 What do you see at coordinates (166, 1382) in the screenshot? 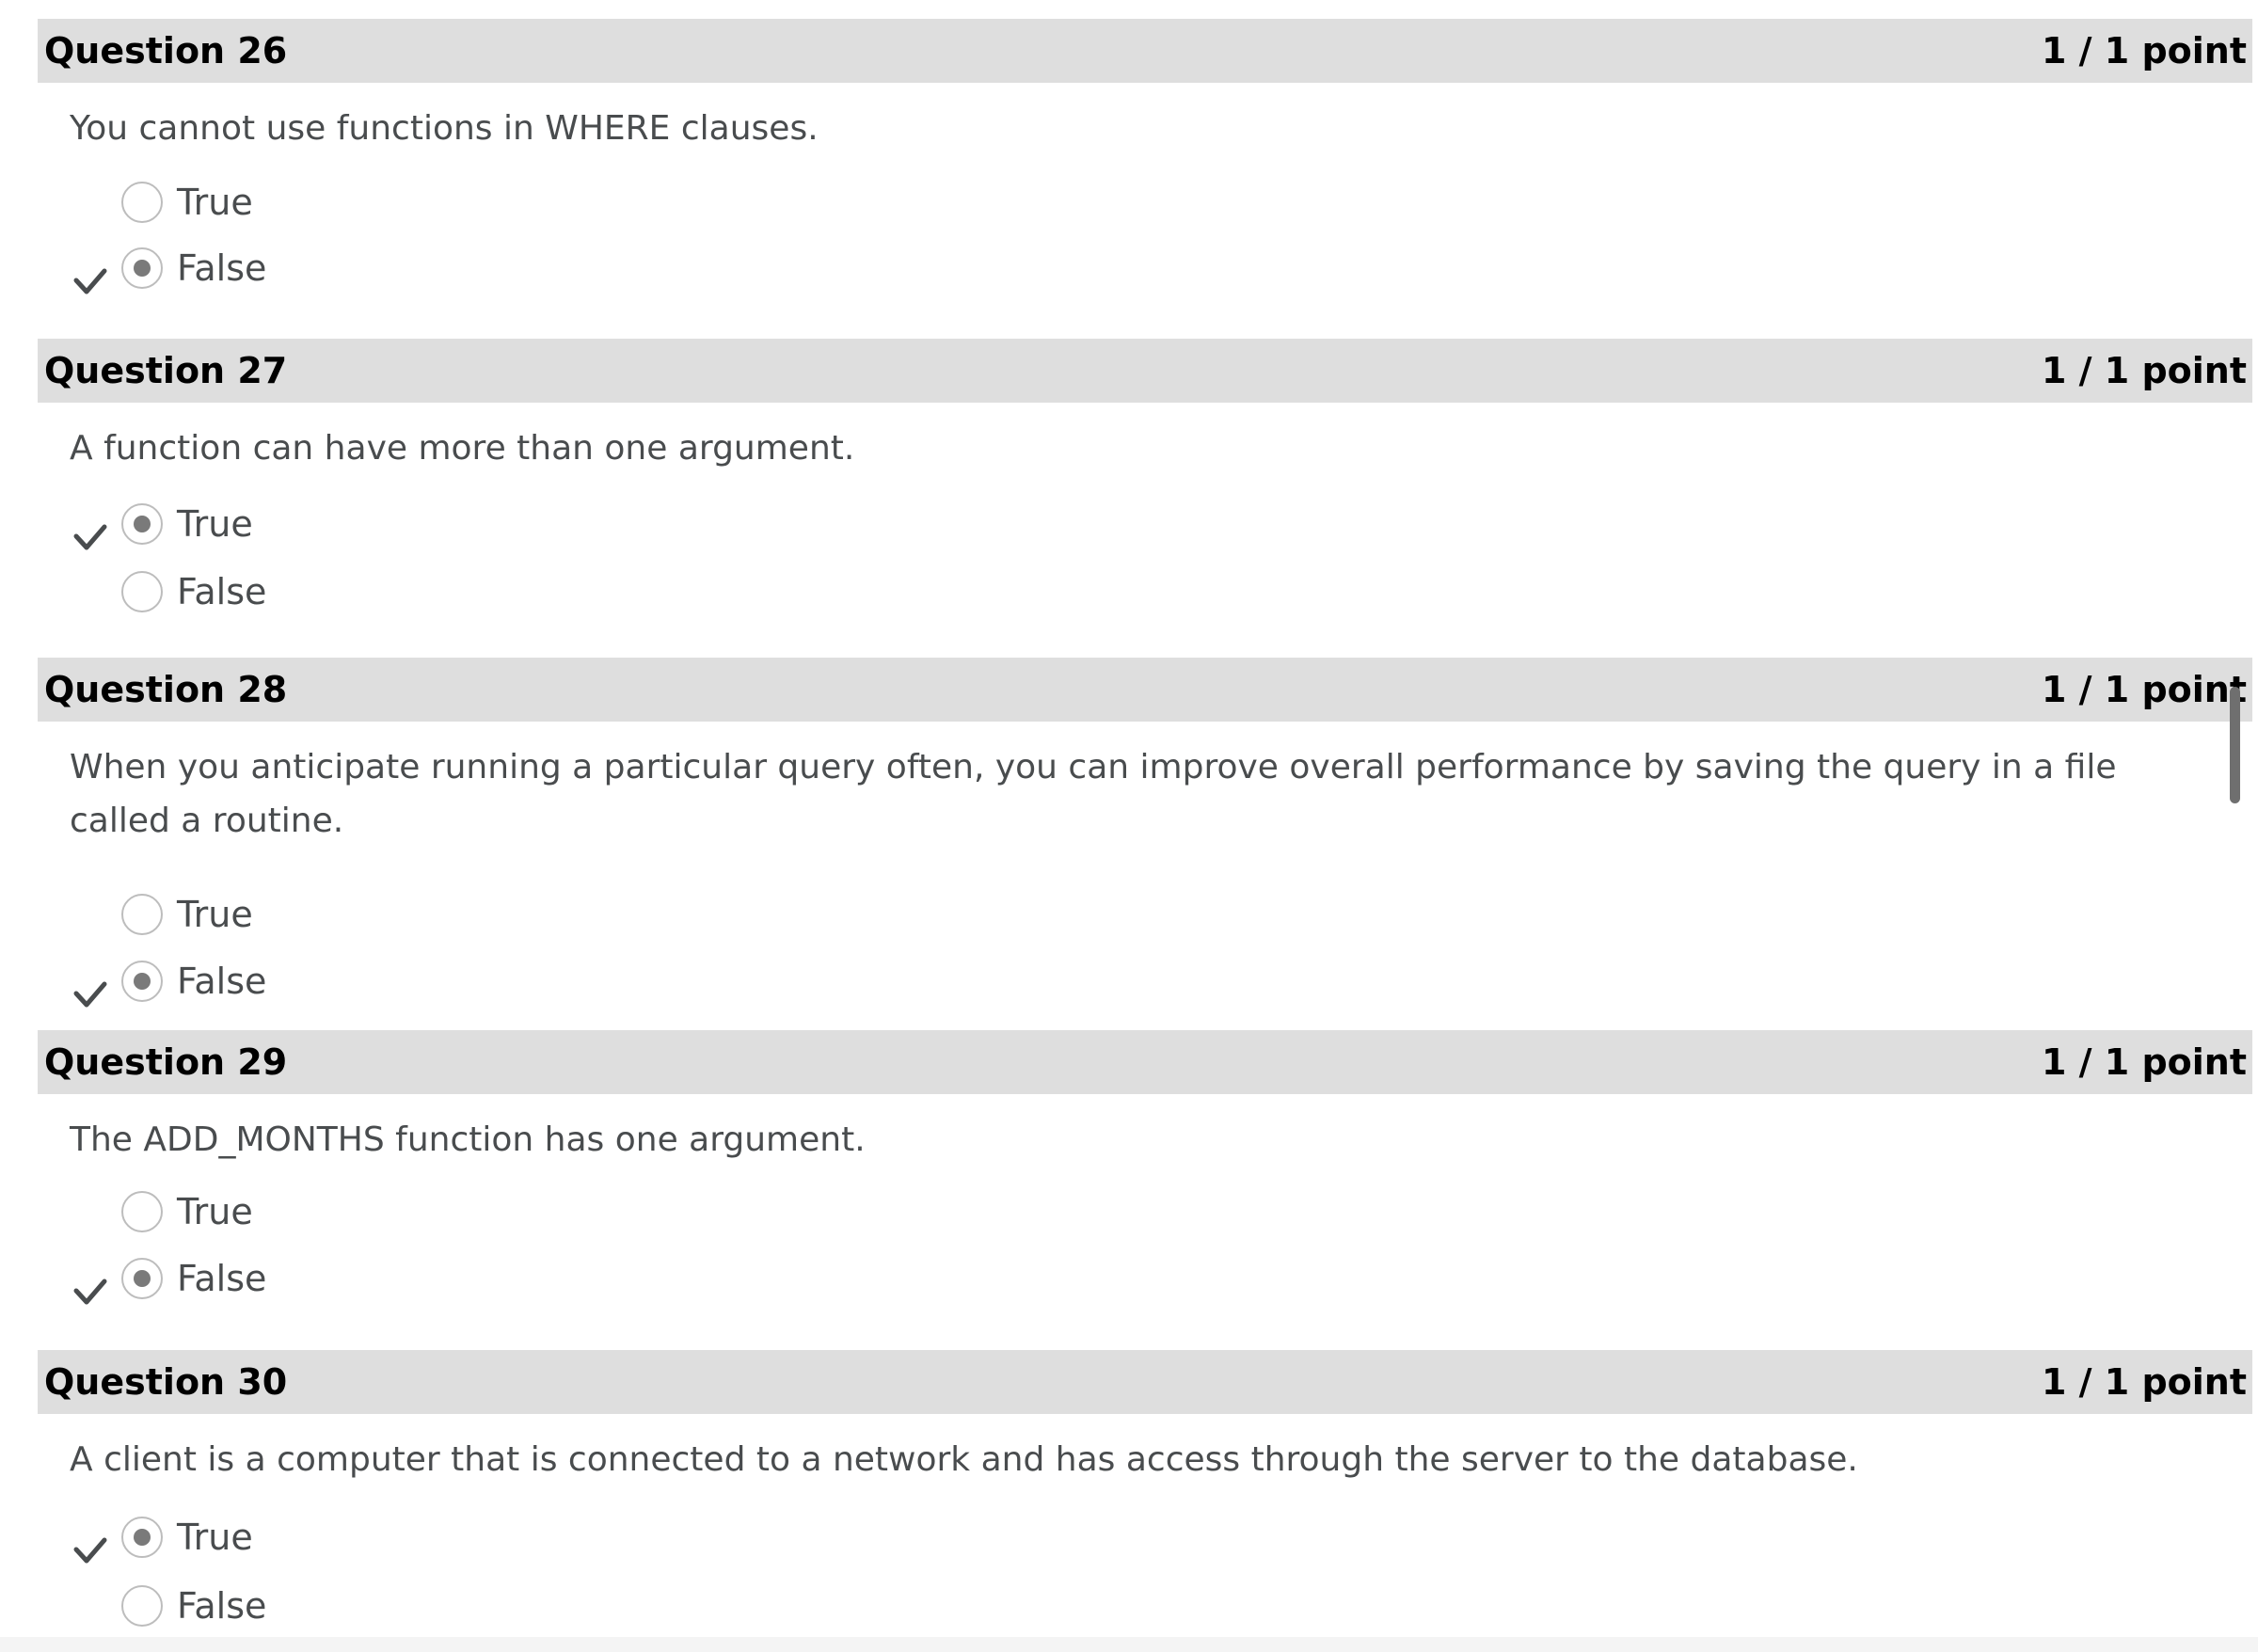
I see `question-title: Question 30` at bounding box center [166, 1382].